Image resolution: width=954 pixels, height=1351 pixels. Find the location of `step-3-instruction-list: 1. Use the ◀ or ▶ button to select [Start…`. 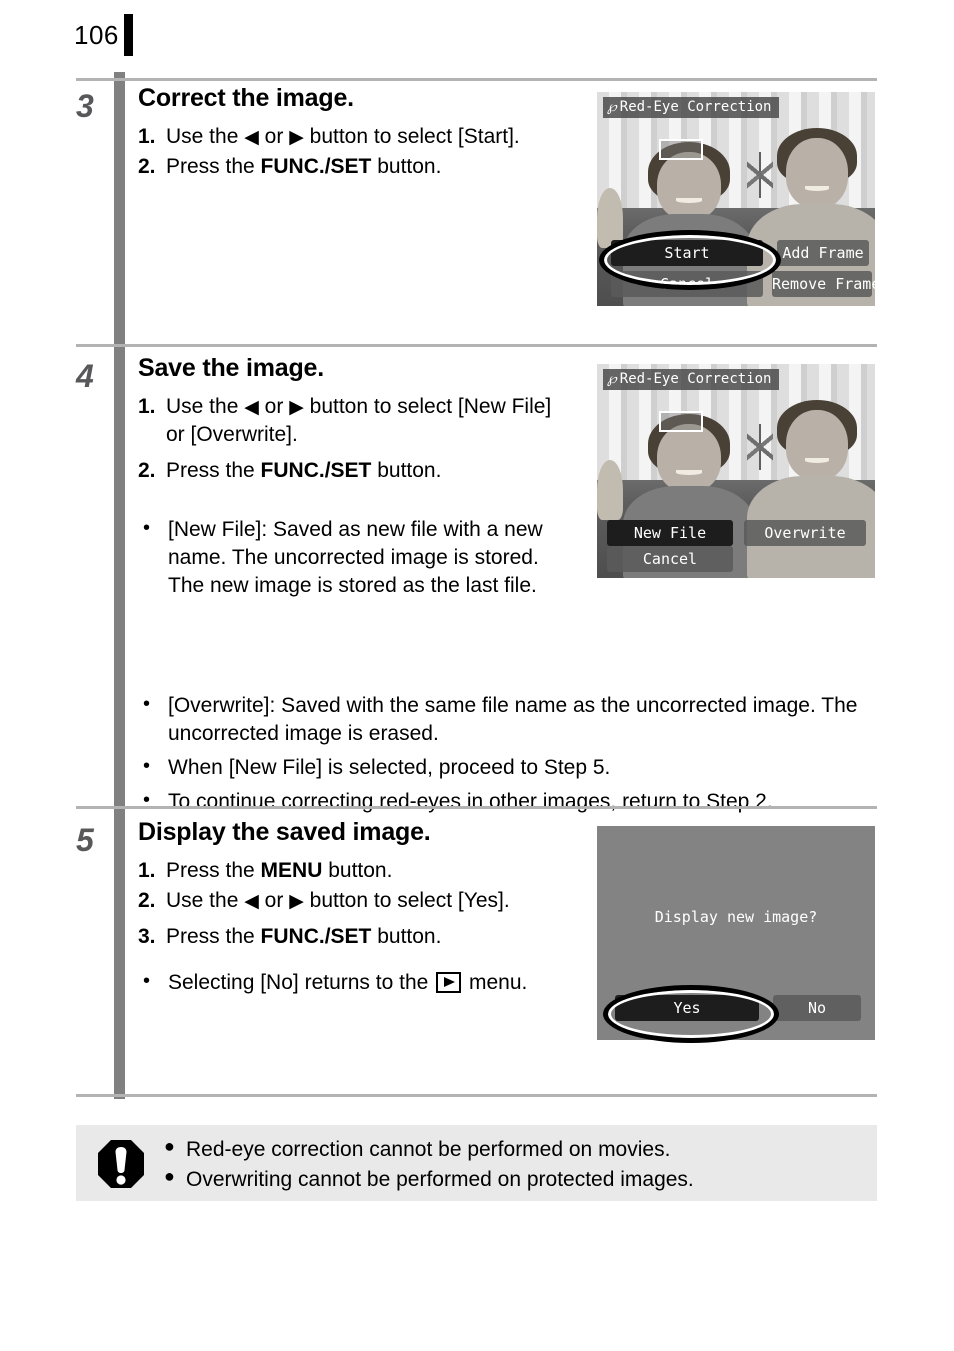

step-3-instruction-list: 1. Use the ◀ or ▶ button to select [Start… is located at coordinates (348, 152).